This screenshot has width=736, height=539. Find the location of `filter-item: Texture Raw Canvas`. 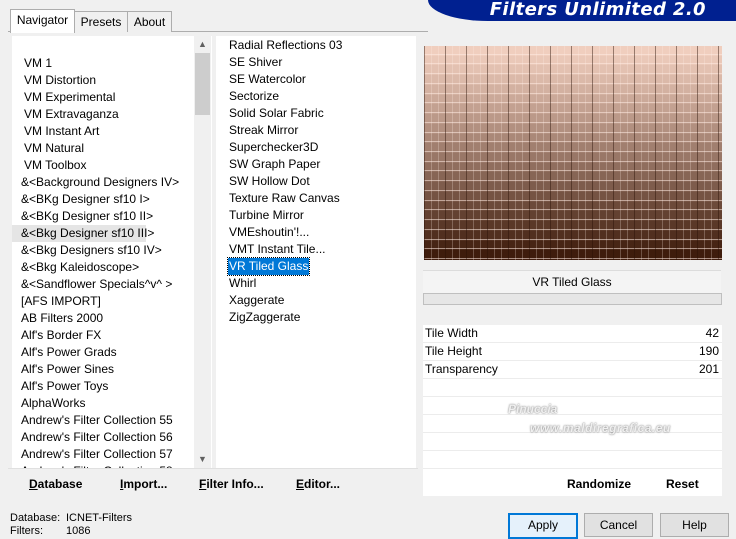

filter-item: Texture Raw Canvas is located at coordinates (284, 198).